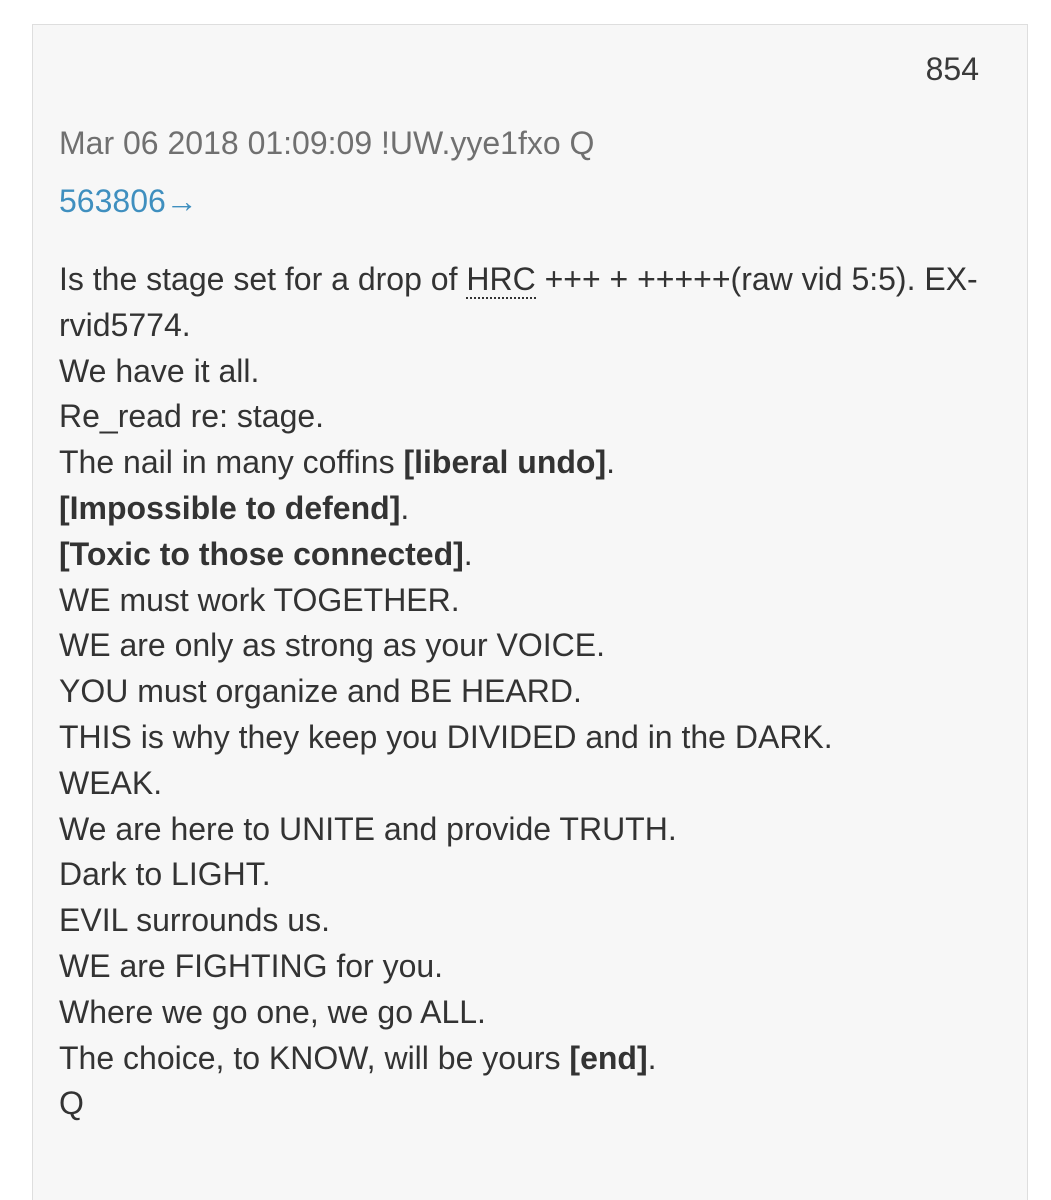 Image resolution: width=1051 pixels, height=1200 pixels. What do you see at coordinates (487, 143) in the screenshot?
I see `post-author: !UW.yye1fxo Q` at bounding box center [487, 143].